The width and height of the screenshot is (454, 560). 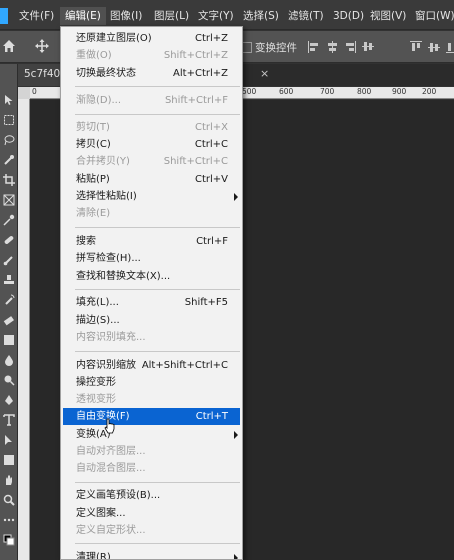 What do you see at coordinates (96, 382) in the screenshot?
I see `menu-item-label: 操控变形` at bounding box center [96, 382].